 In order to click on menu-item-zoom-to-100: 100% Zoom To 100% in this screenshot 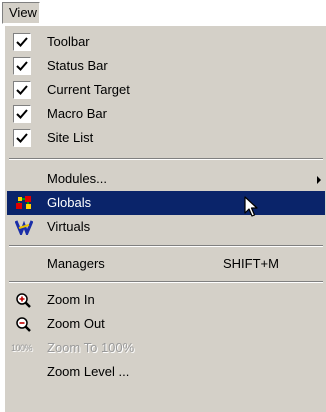, I will do `click(166, 348)`.